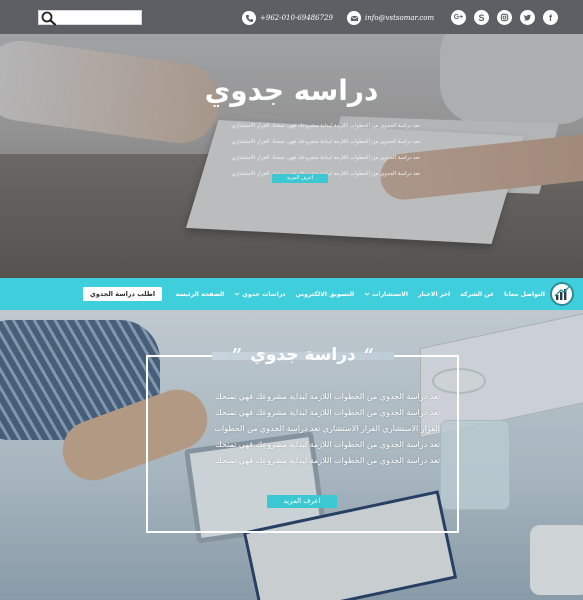  Describe the element at coordinates (527, 17) in the screenshot. I see `twitter-icon` at that location.